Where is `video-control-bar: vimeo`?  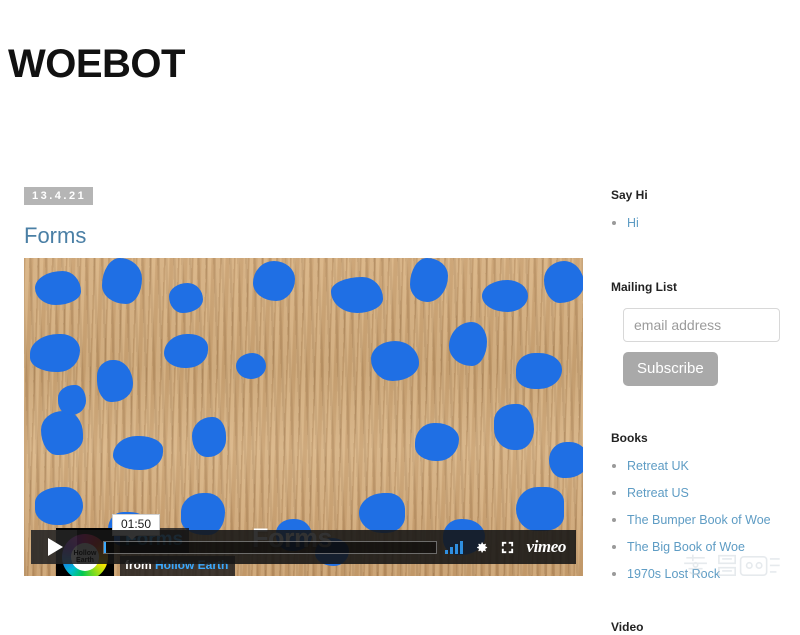 video-control-bar: vimeo is located at coordinates (303, 547).